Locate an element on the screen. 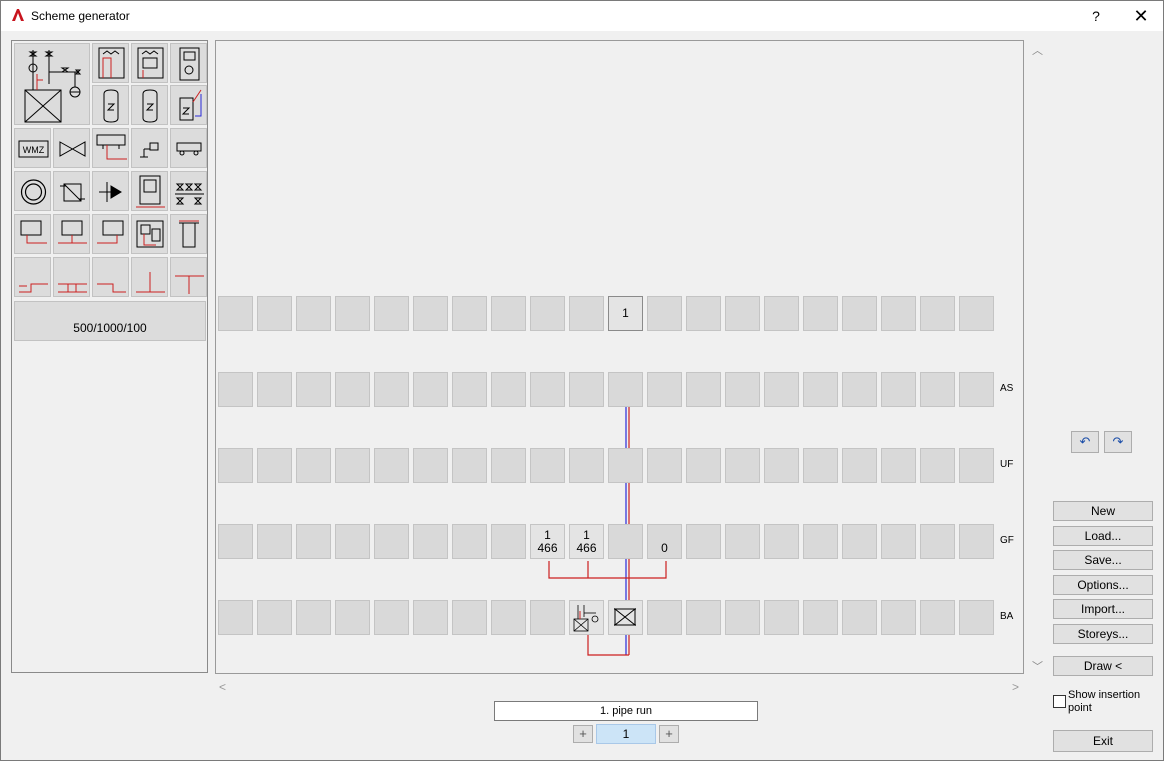 Image resolution: width=1164 pixels, height=761 pixels. cylinder-icon is located at coordinates (188, 234).